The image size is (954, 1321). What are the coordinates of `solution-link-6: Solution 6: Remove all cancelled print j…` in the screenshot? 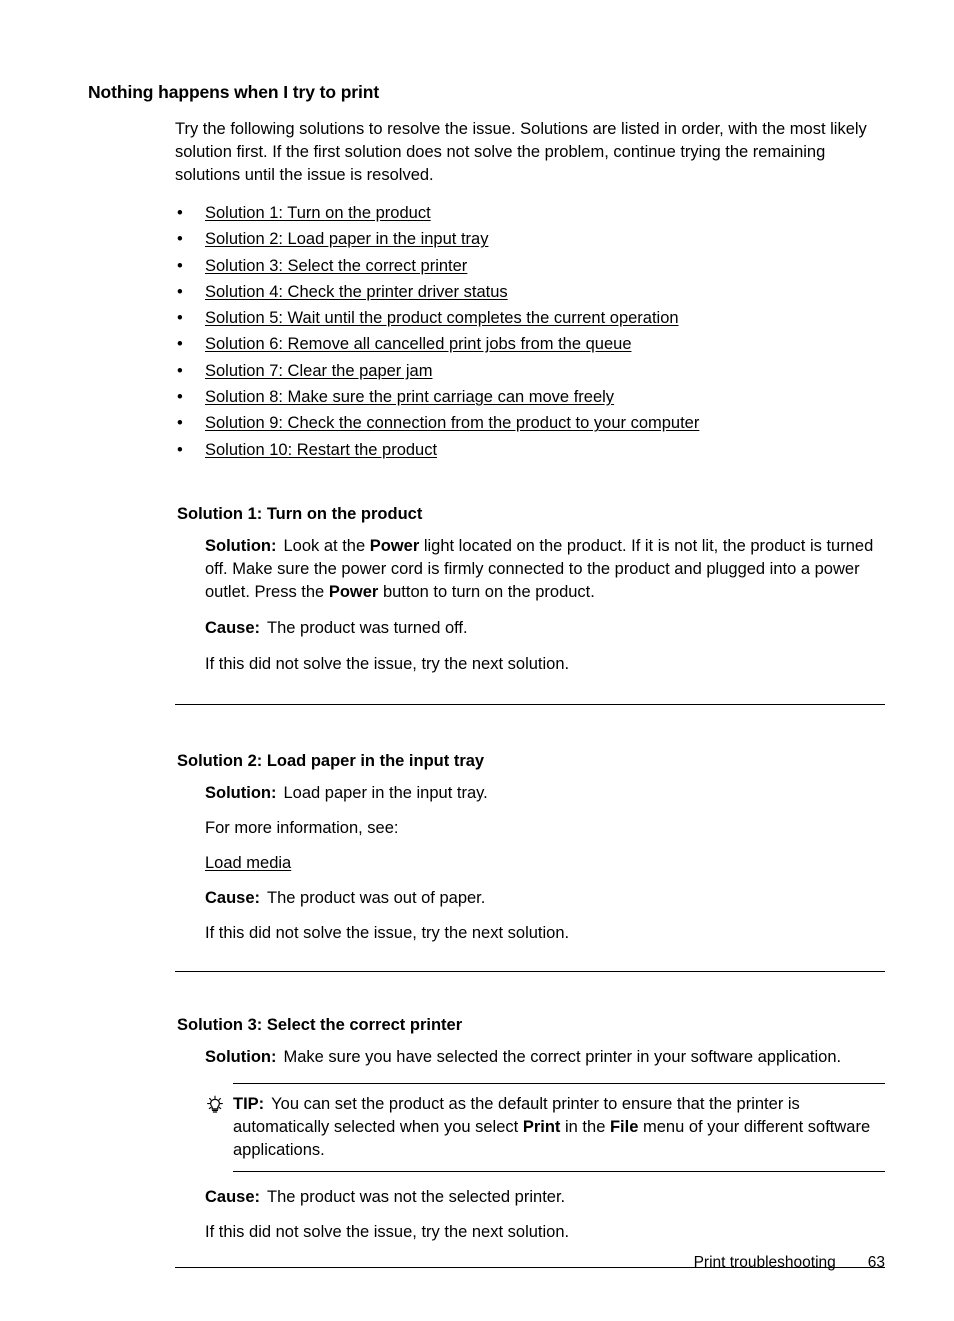 It's located at (418, 344).